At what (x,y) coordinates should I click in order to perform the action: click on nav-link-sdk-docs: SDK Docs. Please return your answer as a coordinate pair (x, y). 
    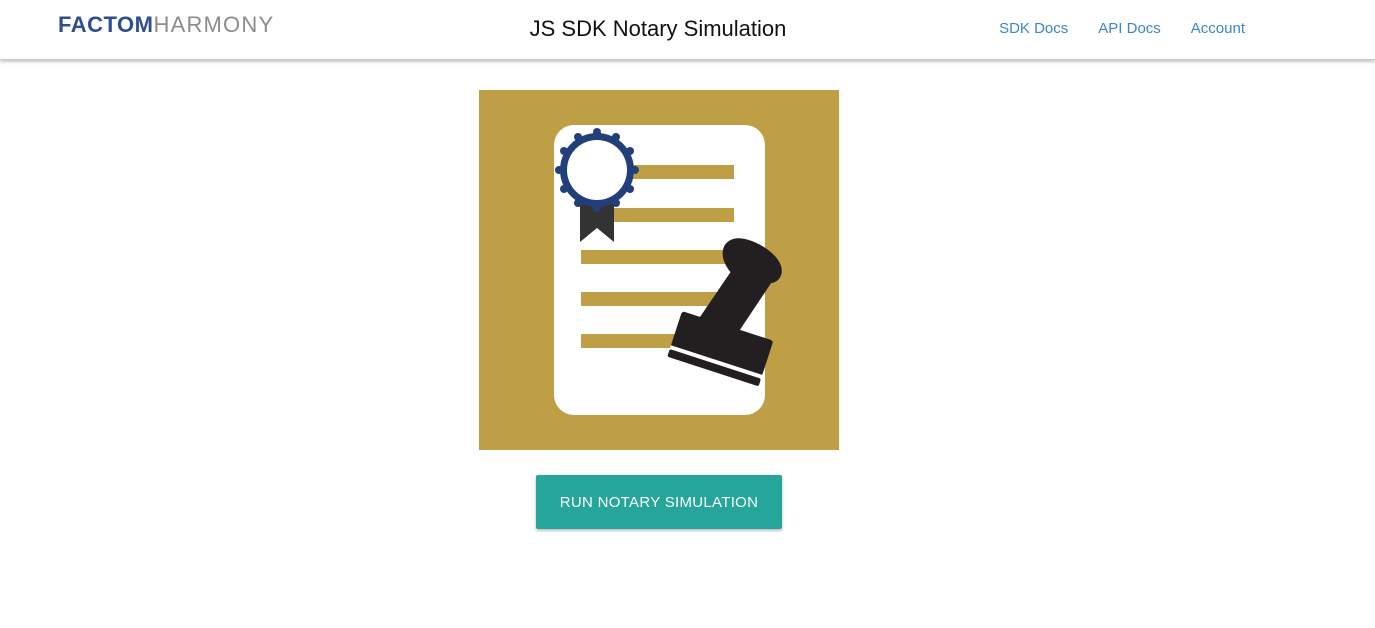
    Looking at the image, I should click on (1033, 29).